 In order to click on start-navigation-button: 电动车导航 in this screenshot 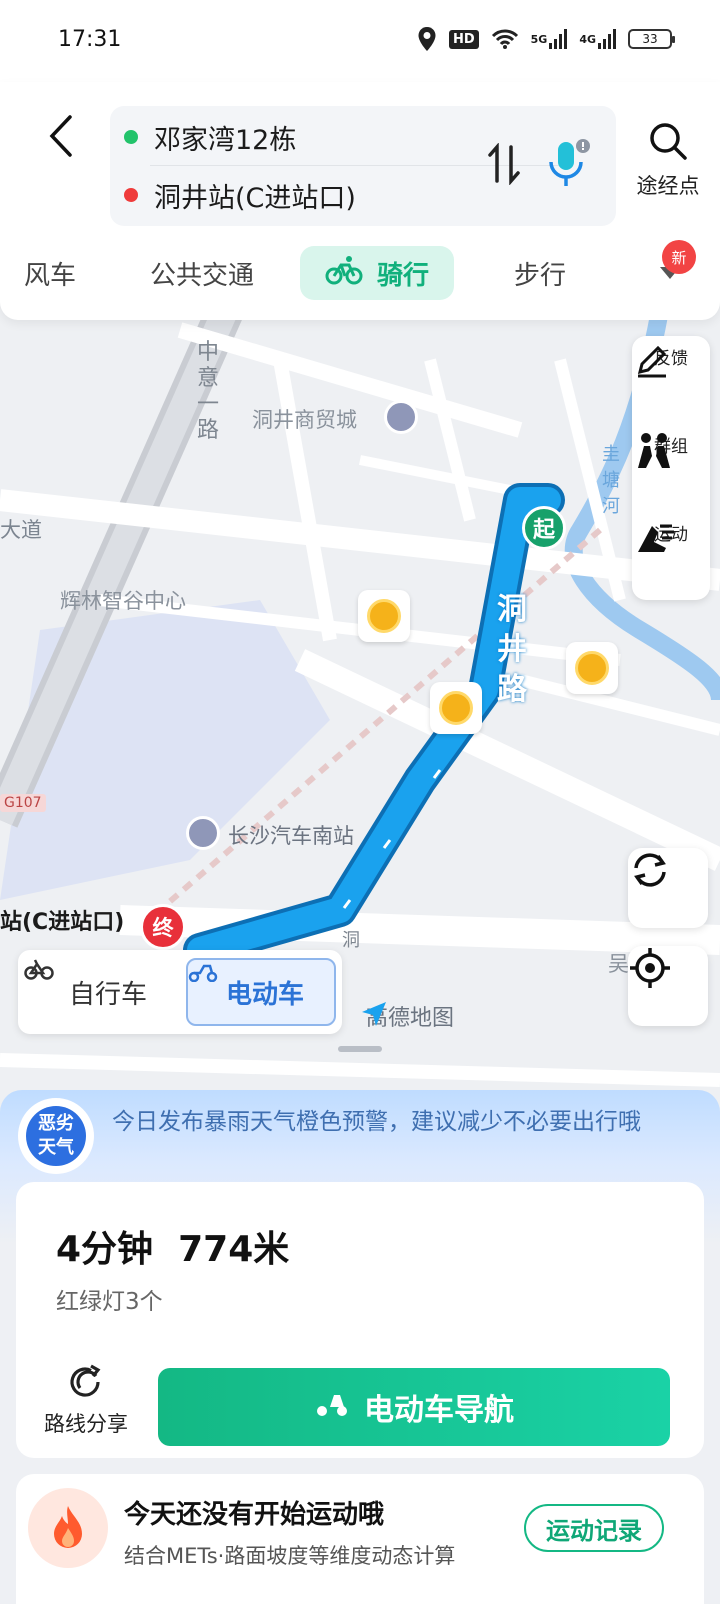, I will do `click(414, 1407)`.